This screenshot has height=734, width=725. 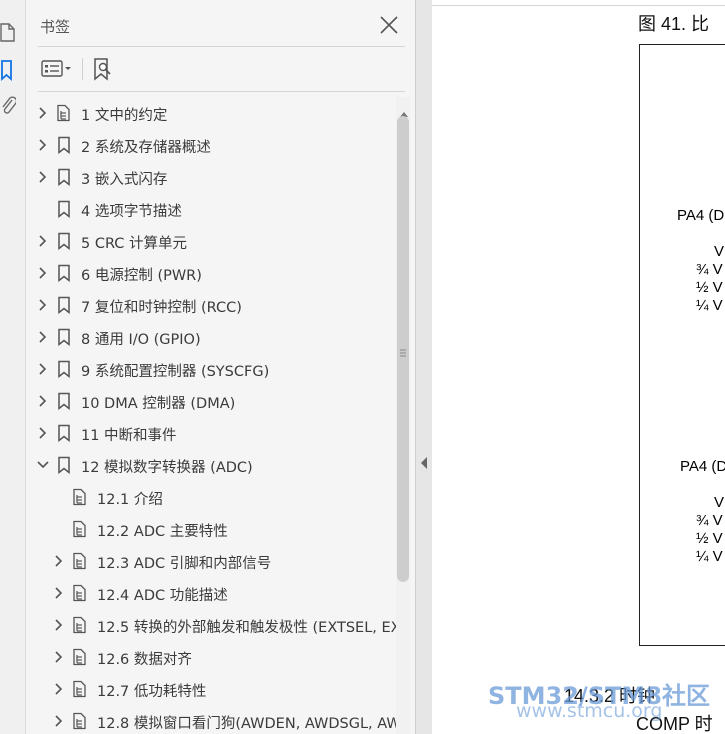 I want to click on bookmark-row: 12.6 数据对齐, so click(x=211, y=657).